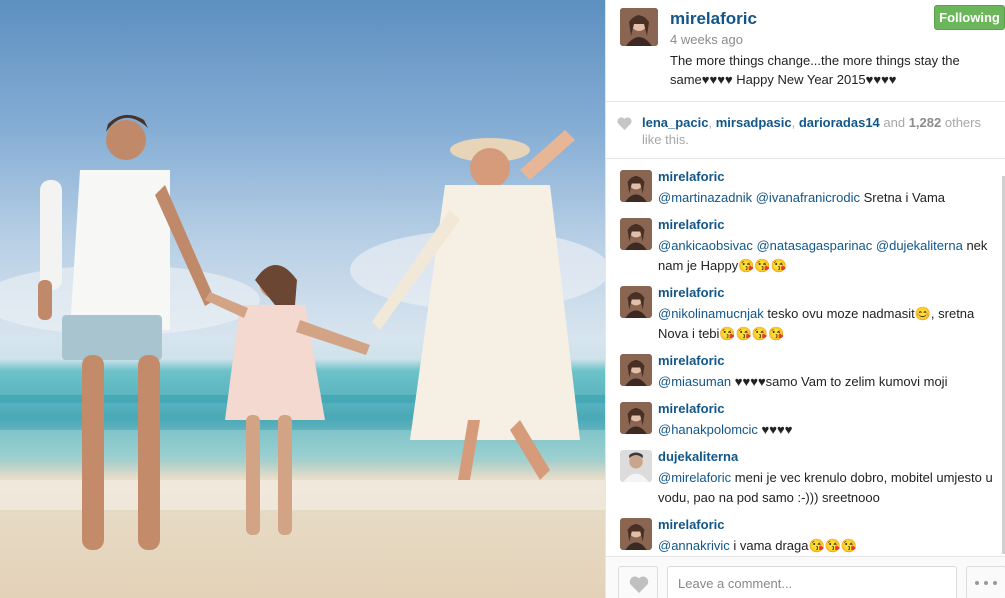 This screenshot has height=598, width=1005. Describe the element at coordinates (925, 122) in the screenshot. I see `likes-count: 1,282` at that location.